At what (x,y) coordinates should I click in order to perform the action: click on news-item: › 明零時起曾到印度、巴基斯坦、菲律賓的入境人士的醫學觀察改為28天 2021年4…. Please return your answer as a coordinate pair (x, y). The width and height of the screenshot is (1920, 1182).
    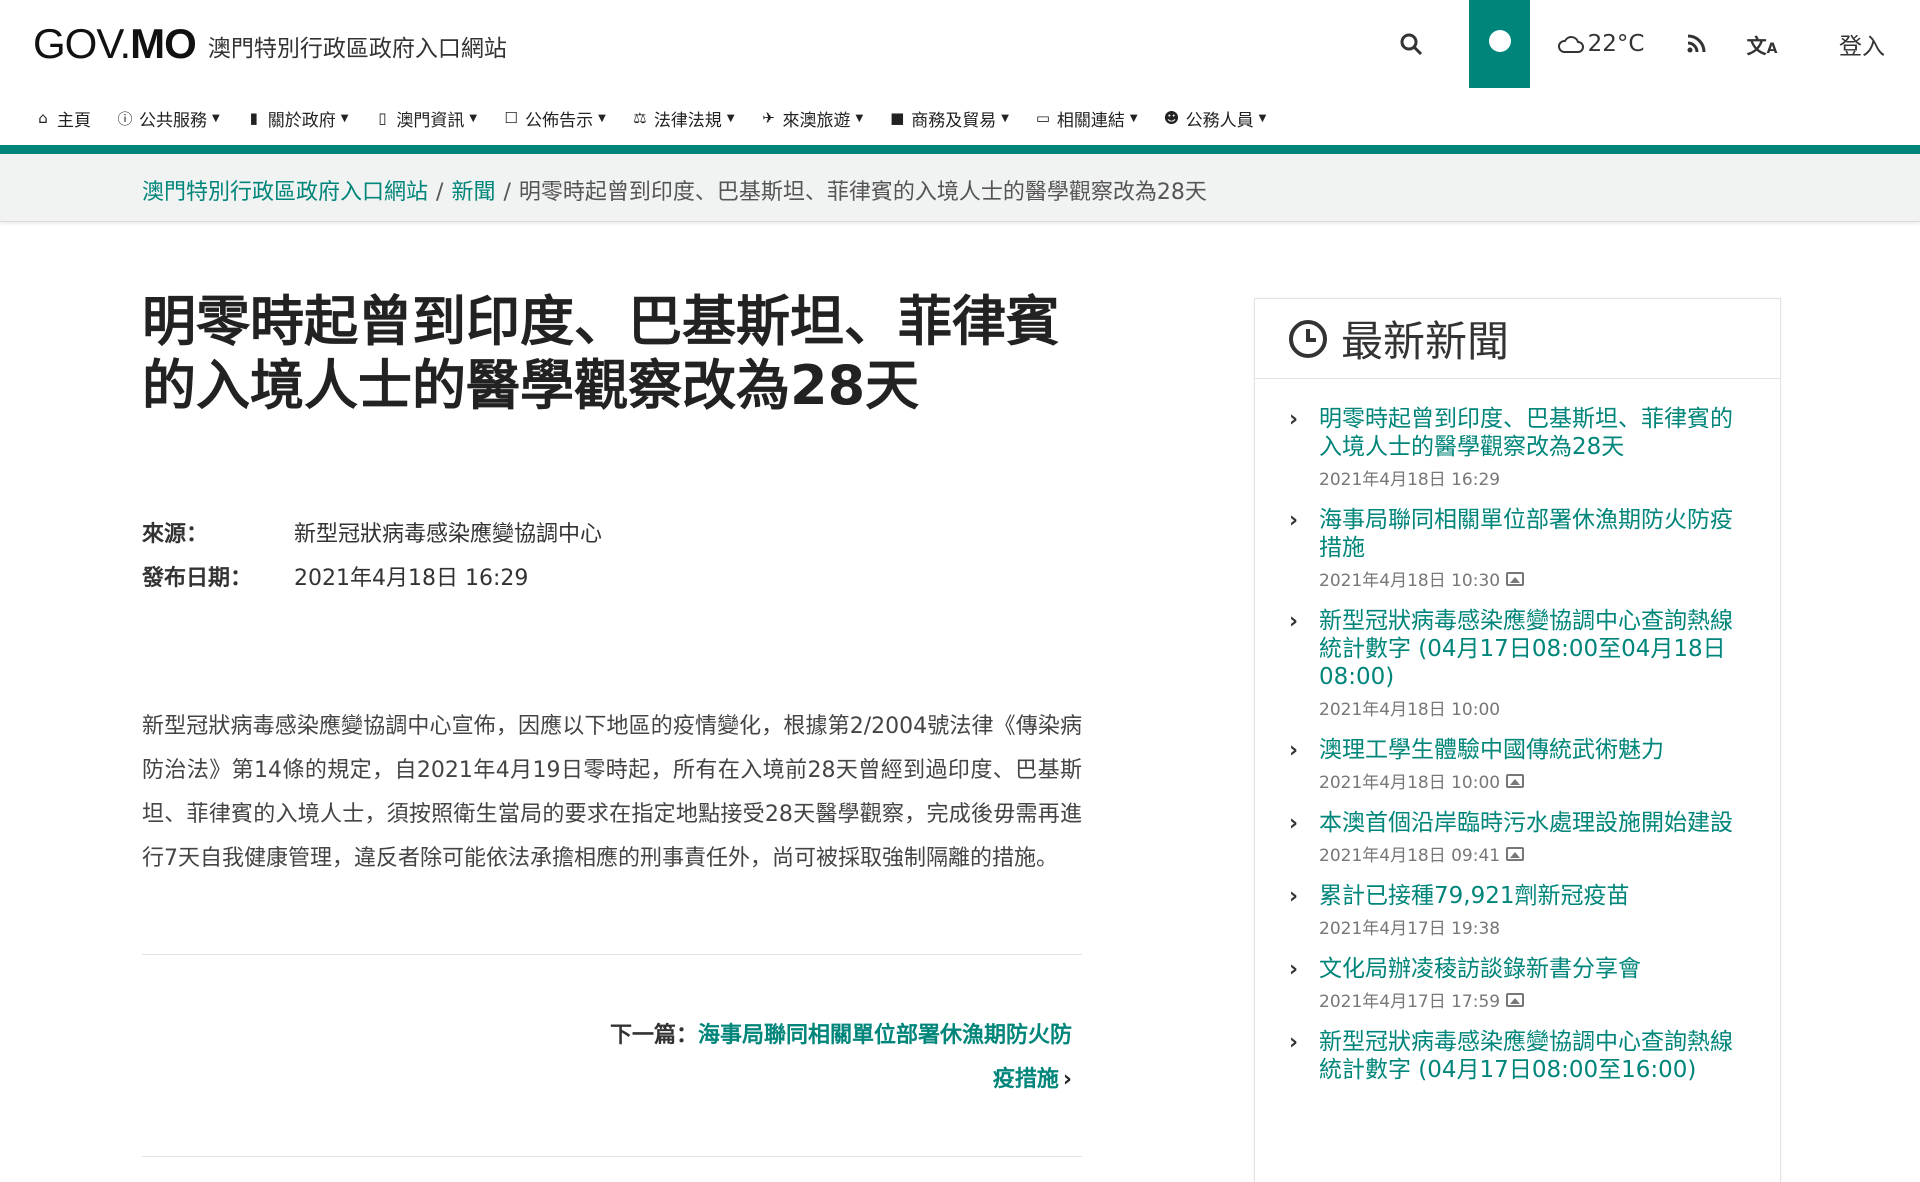
    Looking at the image, I should click on (1514, 447).